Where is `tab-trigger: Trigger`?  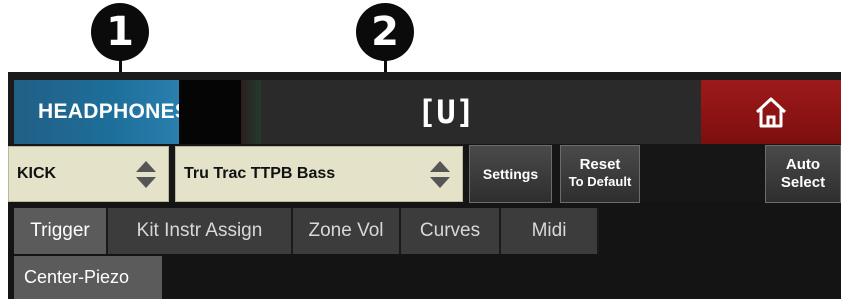
tab-trigger: Trigger is located at coordinates (61, 231).